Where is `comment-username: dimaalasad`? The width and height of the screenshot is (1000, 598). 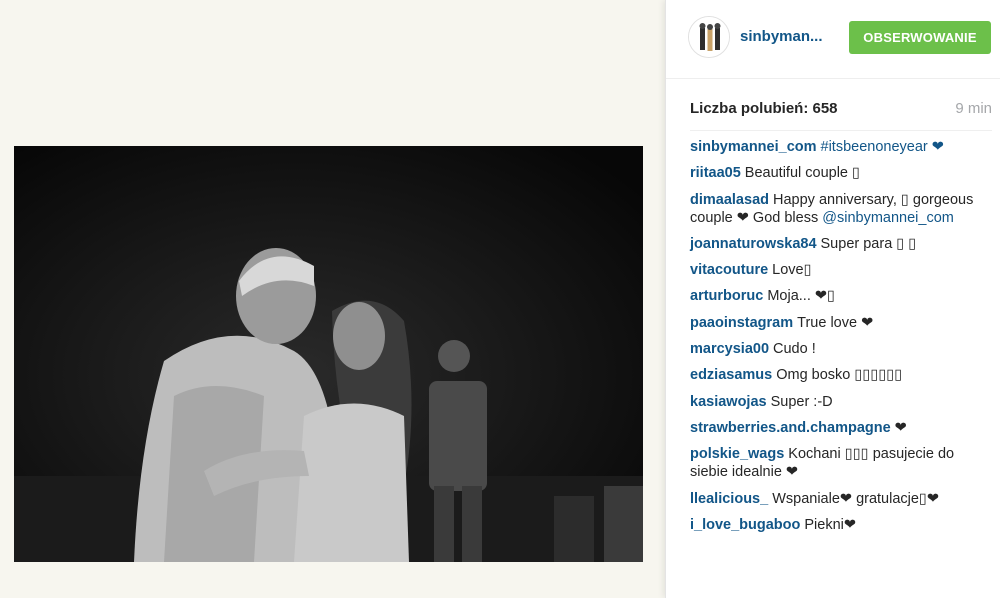
comment-username: dimaalasad is located at coordinates (729, 200).